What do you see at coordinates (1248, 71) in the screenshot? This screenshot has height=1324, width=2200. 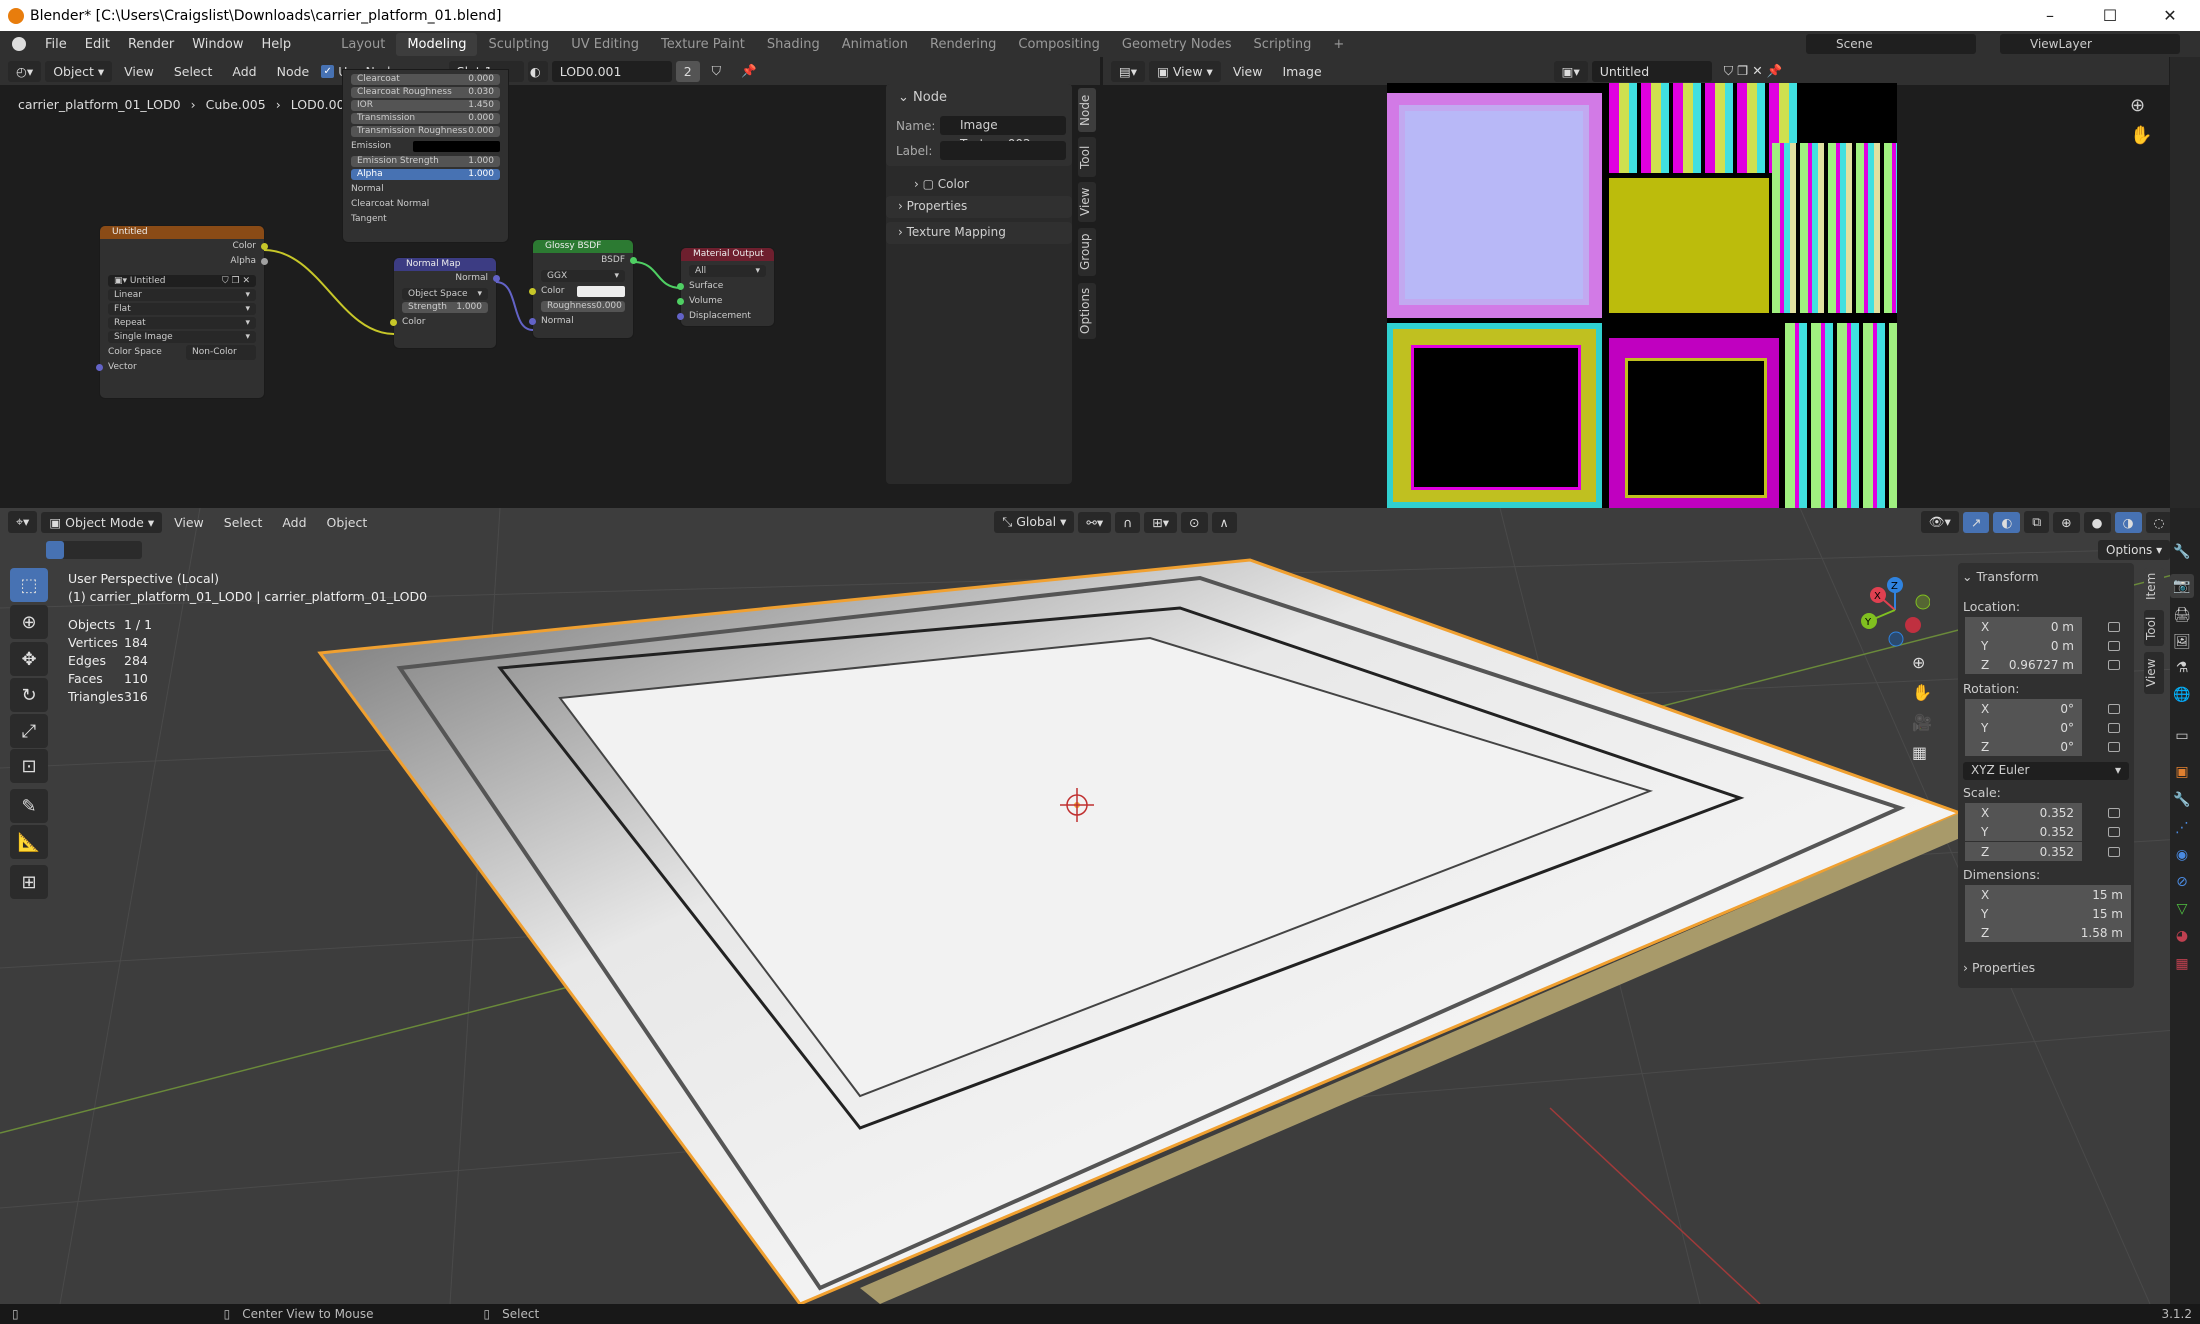 I see `image-menu-view: View` at bounding box center [1248, 71].